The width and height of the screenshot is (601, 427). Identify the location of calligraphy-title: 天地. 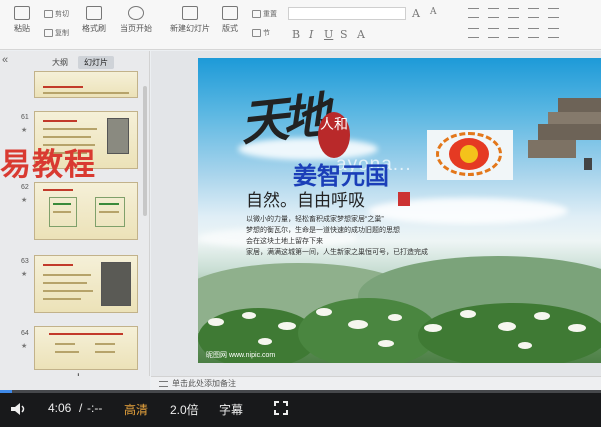
(282, 120).